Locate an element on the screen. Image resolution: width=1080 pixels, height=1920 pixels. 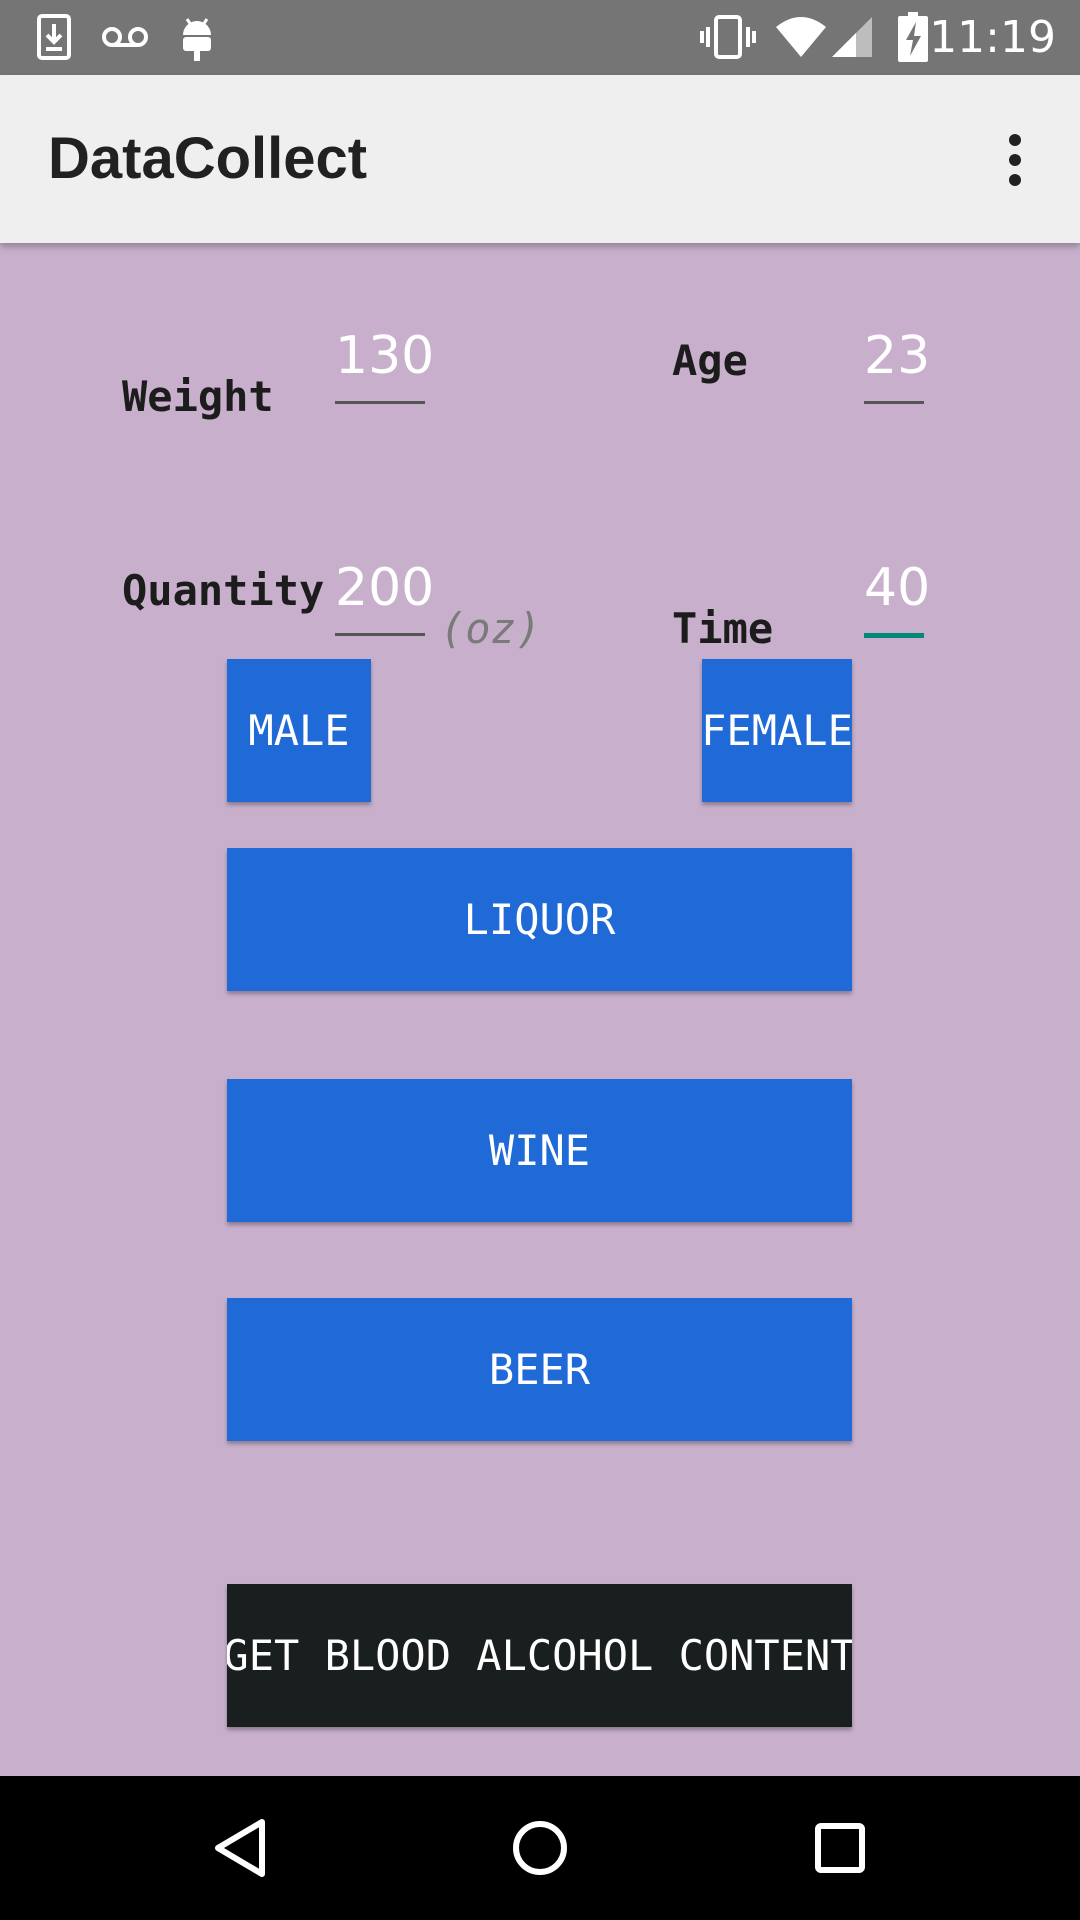
age-underline is located at coordinates (894, 402).